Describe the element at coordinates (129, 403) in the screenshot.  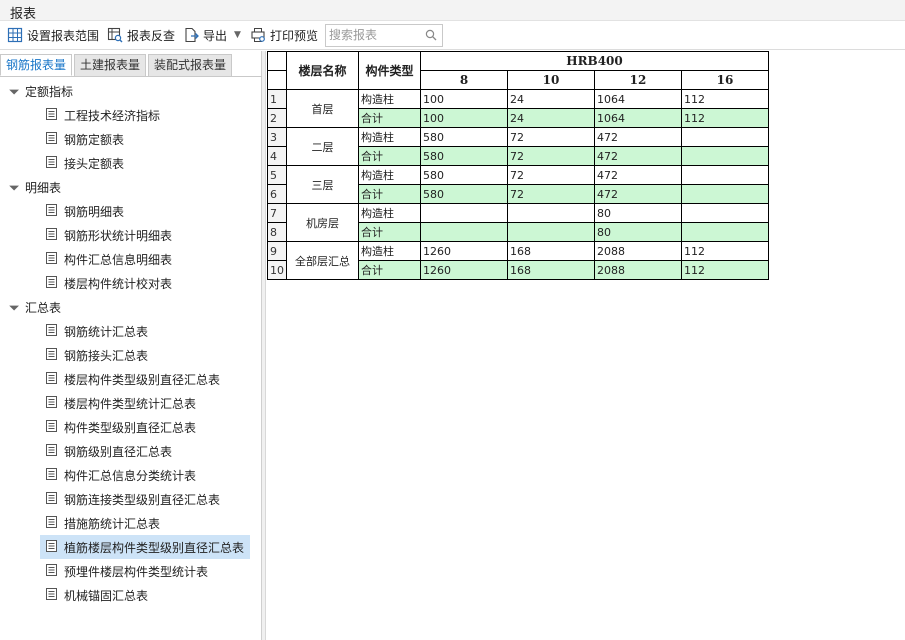
I see `tree-item: 楼层构件类型统计汇总表` at that location.